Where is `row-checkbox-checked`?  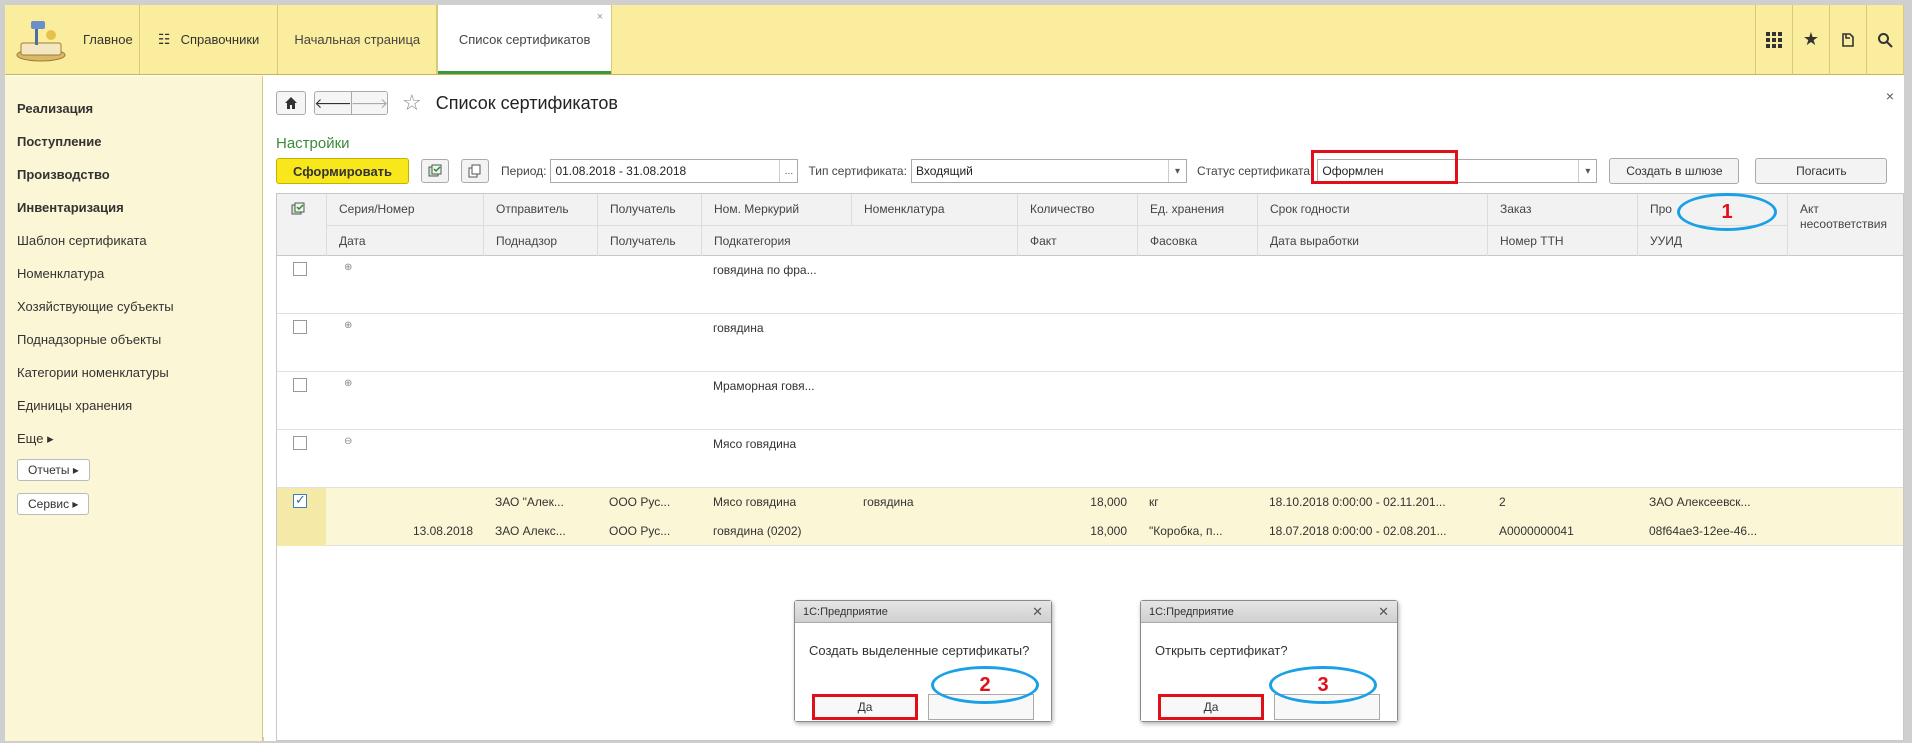 row-checkbox-checked is located at coordinates (300, 500).